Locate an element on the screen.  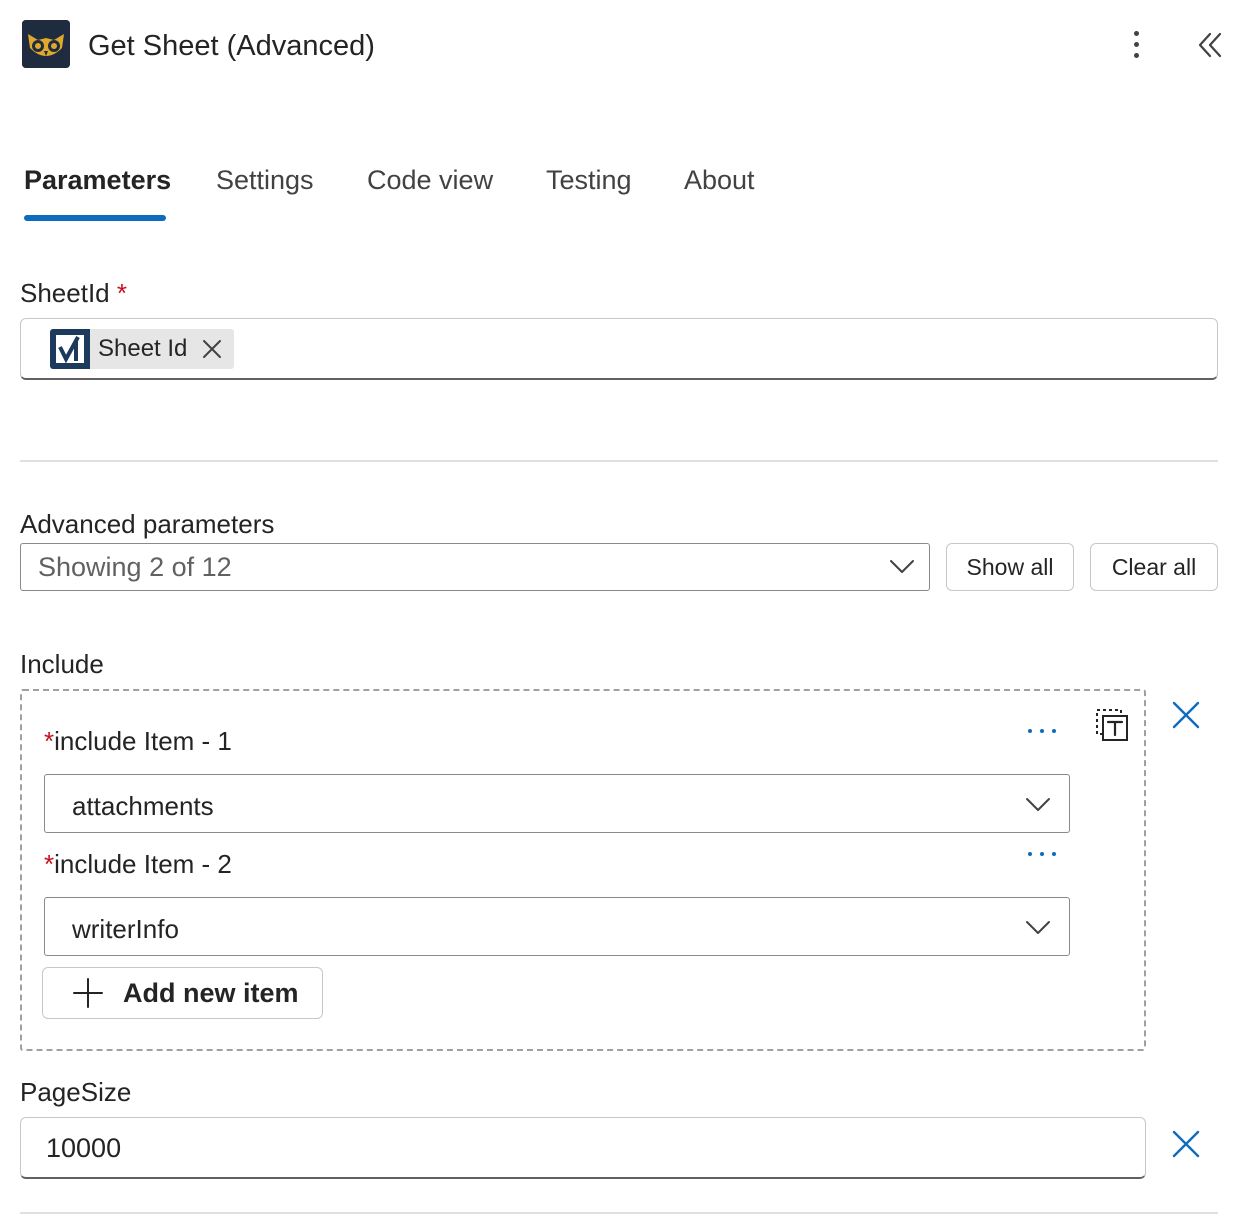
active-tab-indicator is located at coordinates (95, 218).